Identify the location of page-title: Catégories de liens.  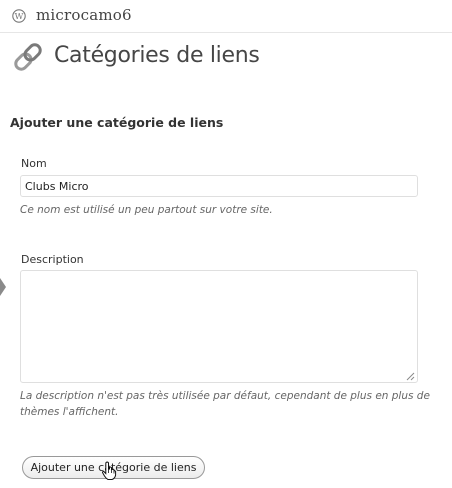
(157, 55).